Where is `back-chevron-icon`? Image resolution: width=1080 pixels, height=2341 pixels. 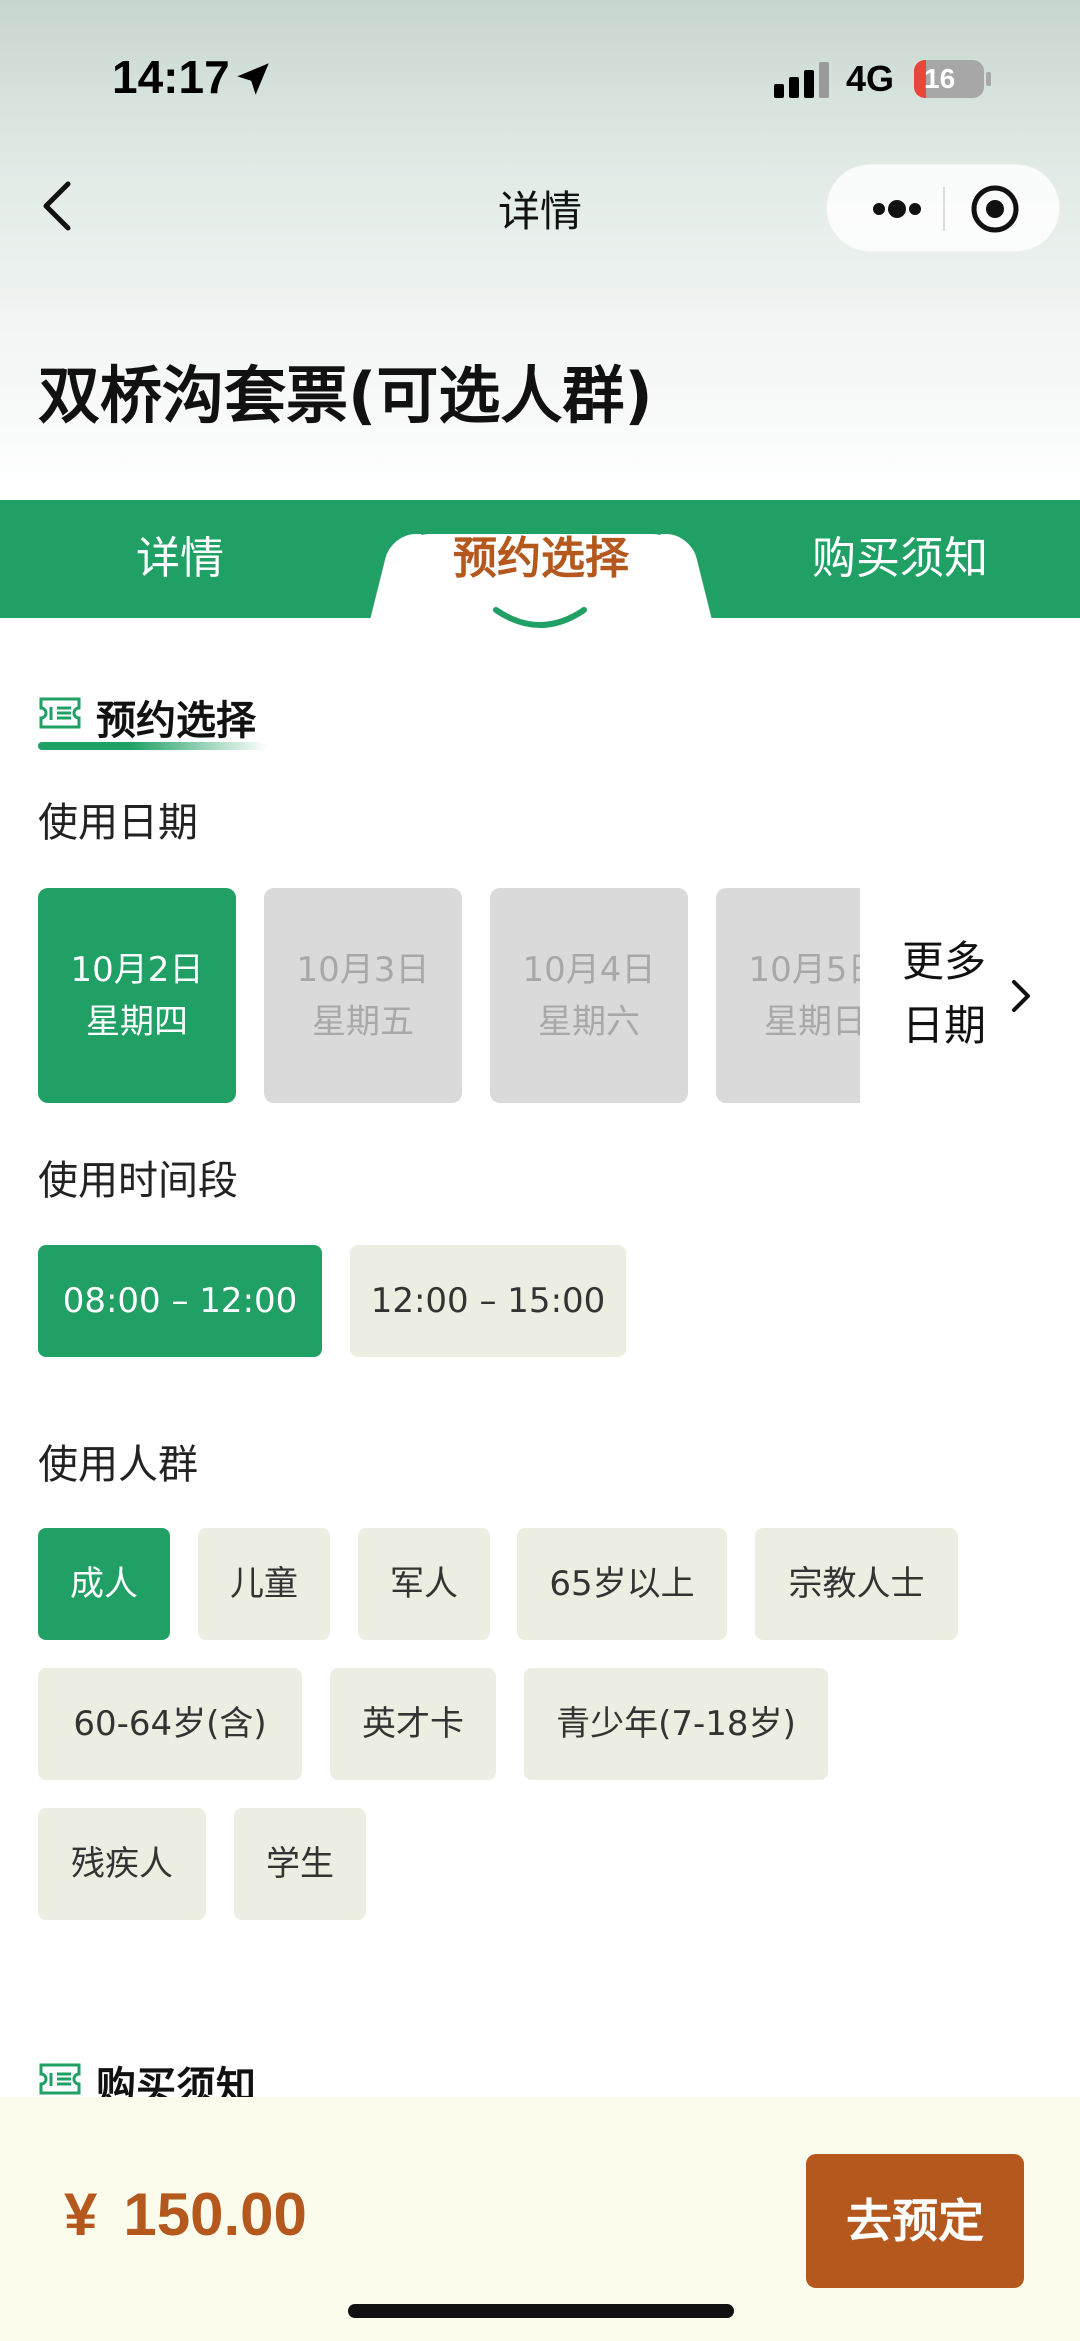 back-chevron-icon is located at coordinates (58, 206).